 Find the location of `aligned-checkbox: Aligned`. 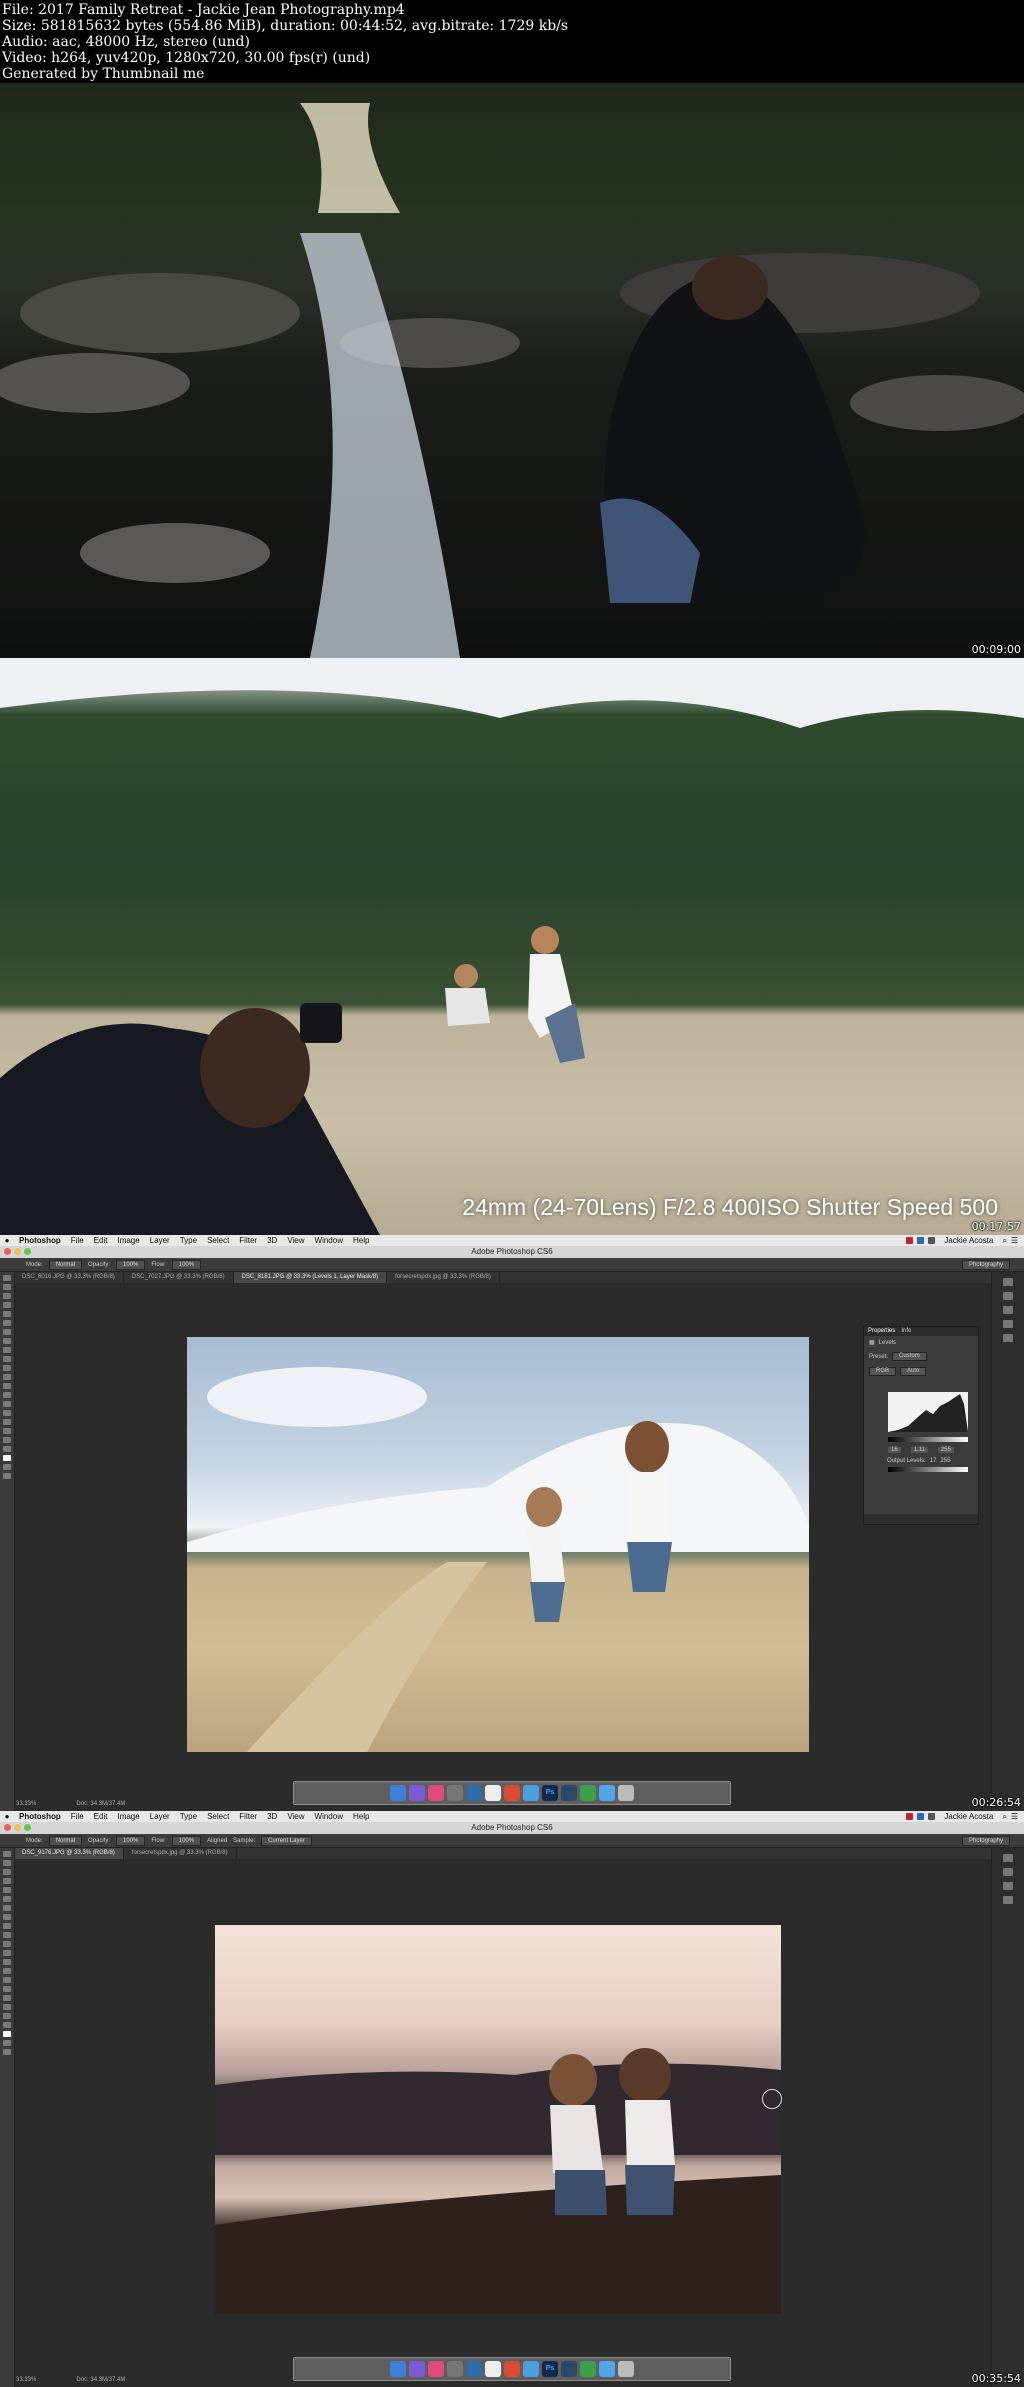

aligned-checkbox: Aligned is located at coordinates (217, 1841).